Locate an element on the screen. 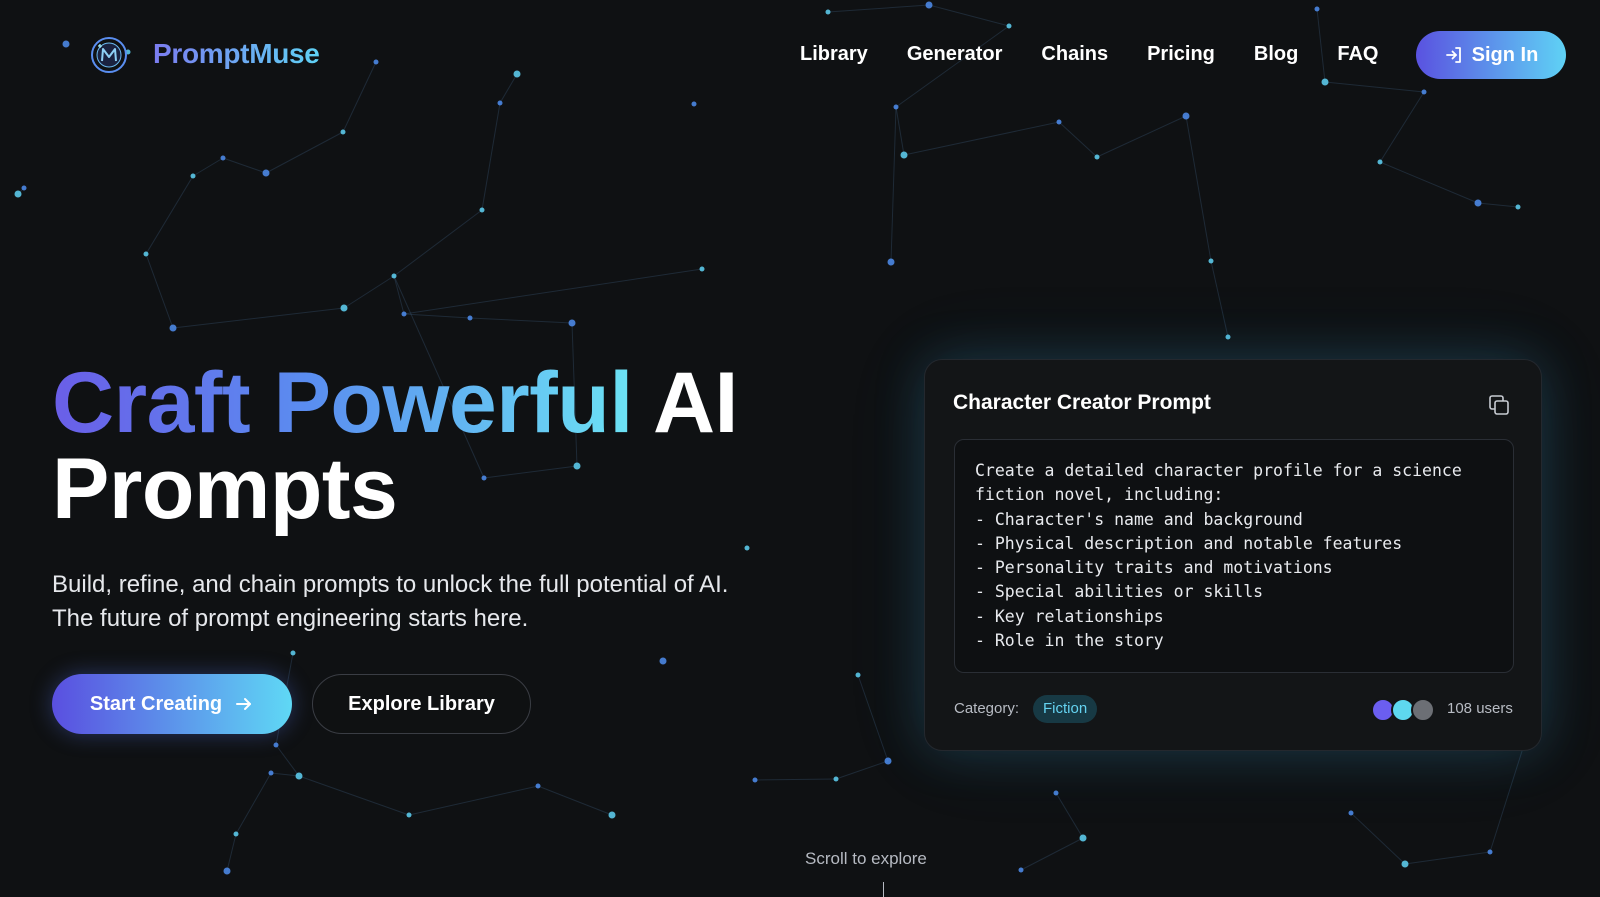  nav-link-blog: Blog is located at coordinates (1276, 54).